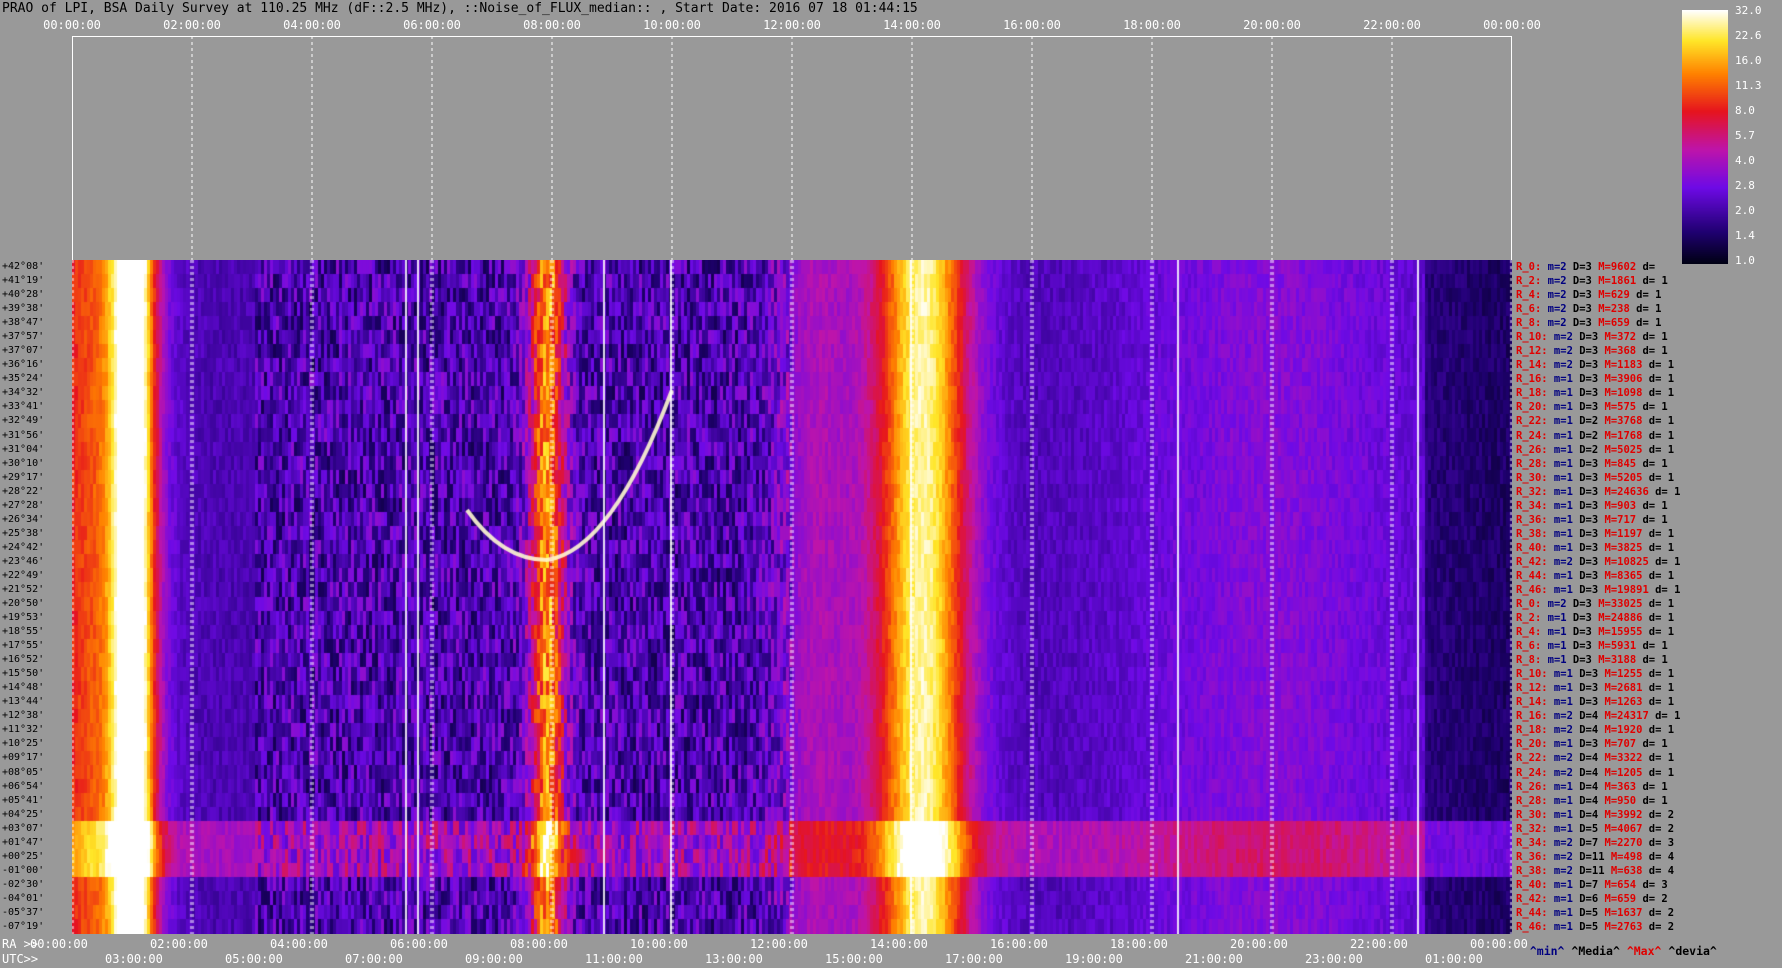  Describe the element at coordinates (1214, 959) in the screenshot. I see `utc-tick-label: 21:00:00` at that location.